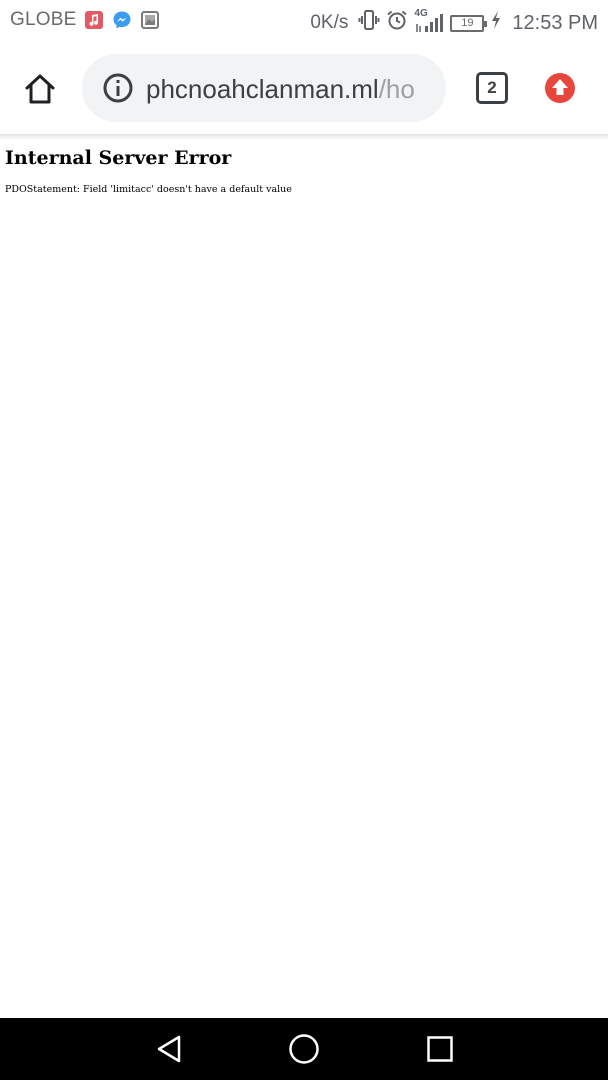 The width and height of the screenshot is (608, 1080). I want to click on home-circle-icon, so click(304, 1049).